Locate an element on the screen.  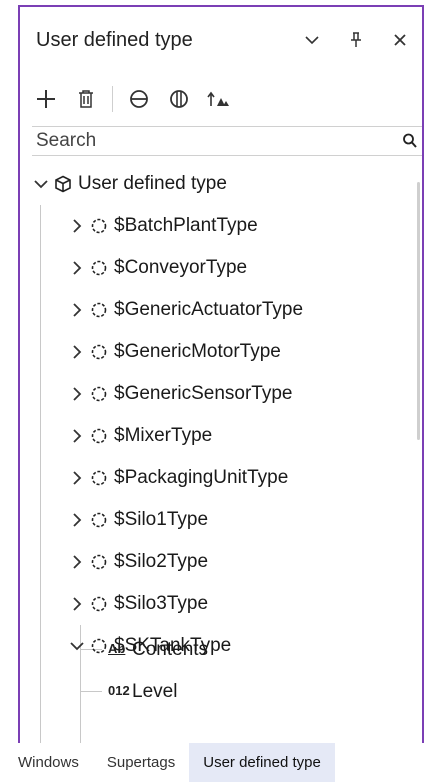
tab-windows: Windows is located at coordinates (46, 762).